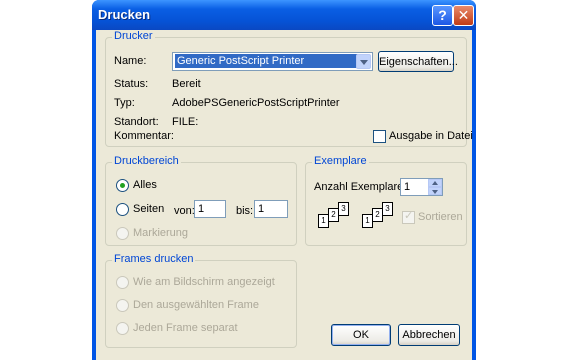 This screenshot has width=570, height=360. What do you see at coordinates (186, 84) in the screenshot?
I see `status-value: Bereit` at bounding box center [186, 84].